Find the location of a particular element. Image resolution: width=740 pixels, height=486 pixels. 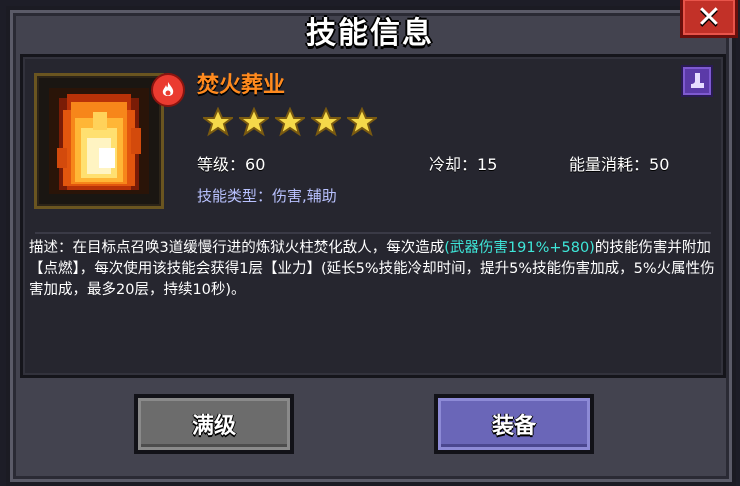

energy-stat: 能量消耗：50 is located at coordinates (619, 163).